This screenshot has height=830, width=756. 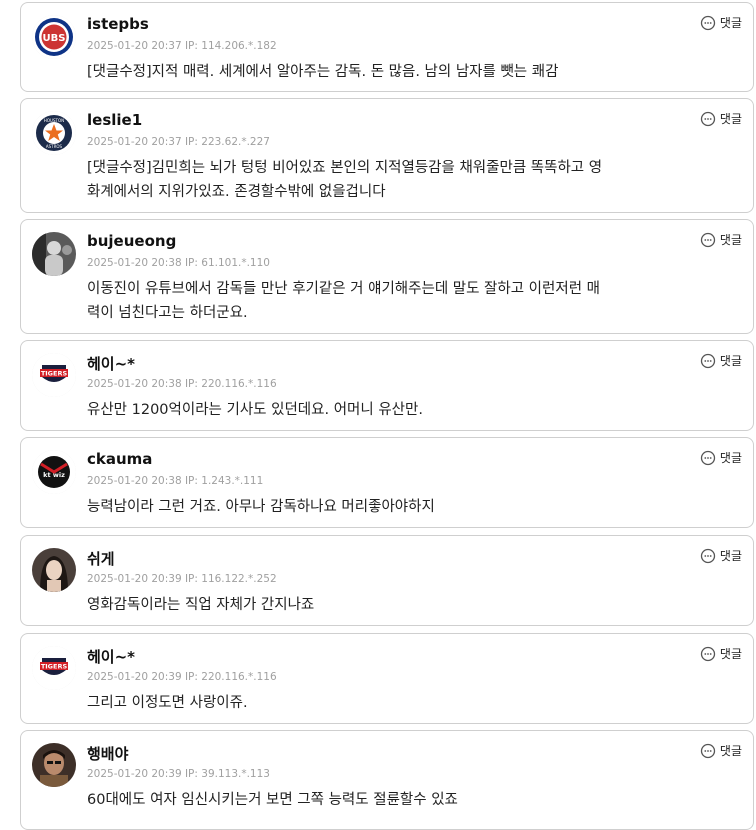 I want to click on avatar: kt wiz, so click(x=54, y=472).